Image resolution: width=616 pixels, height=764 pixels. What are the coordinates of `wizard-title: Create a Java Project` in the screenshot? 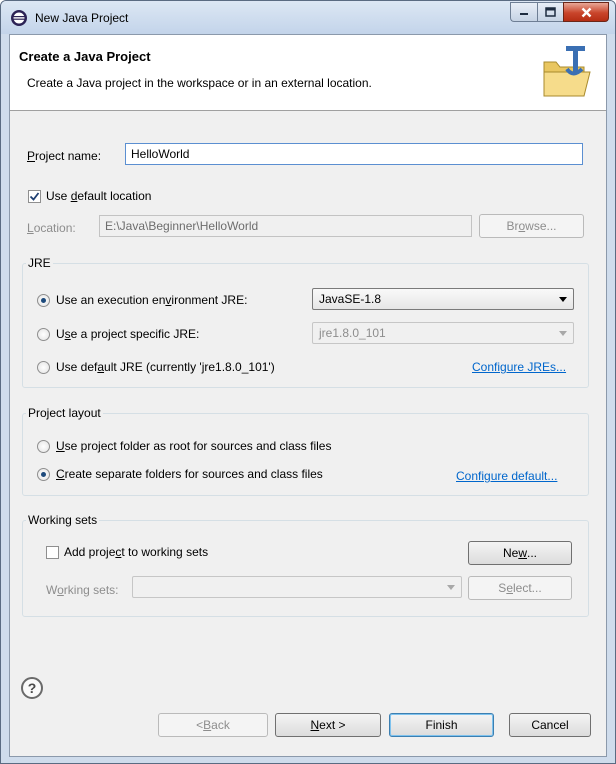 It's located at (85, 56).